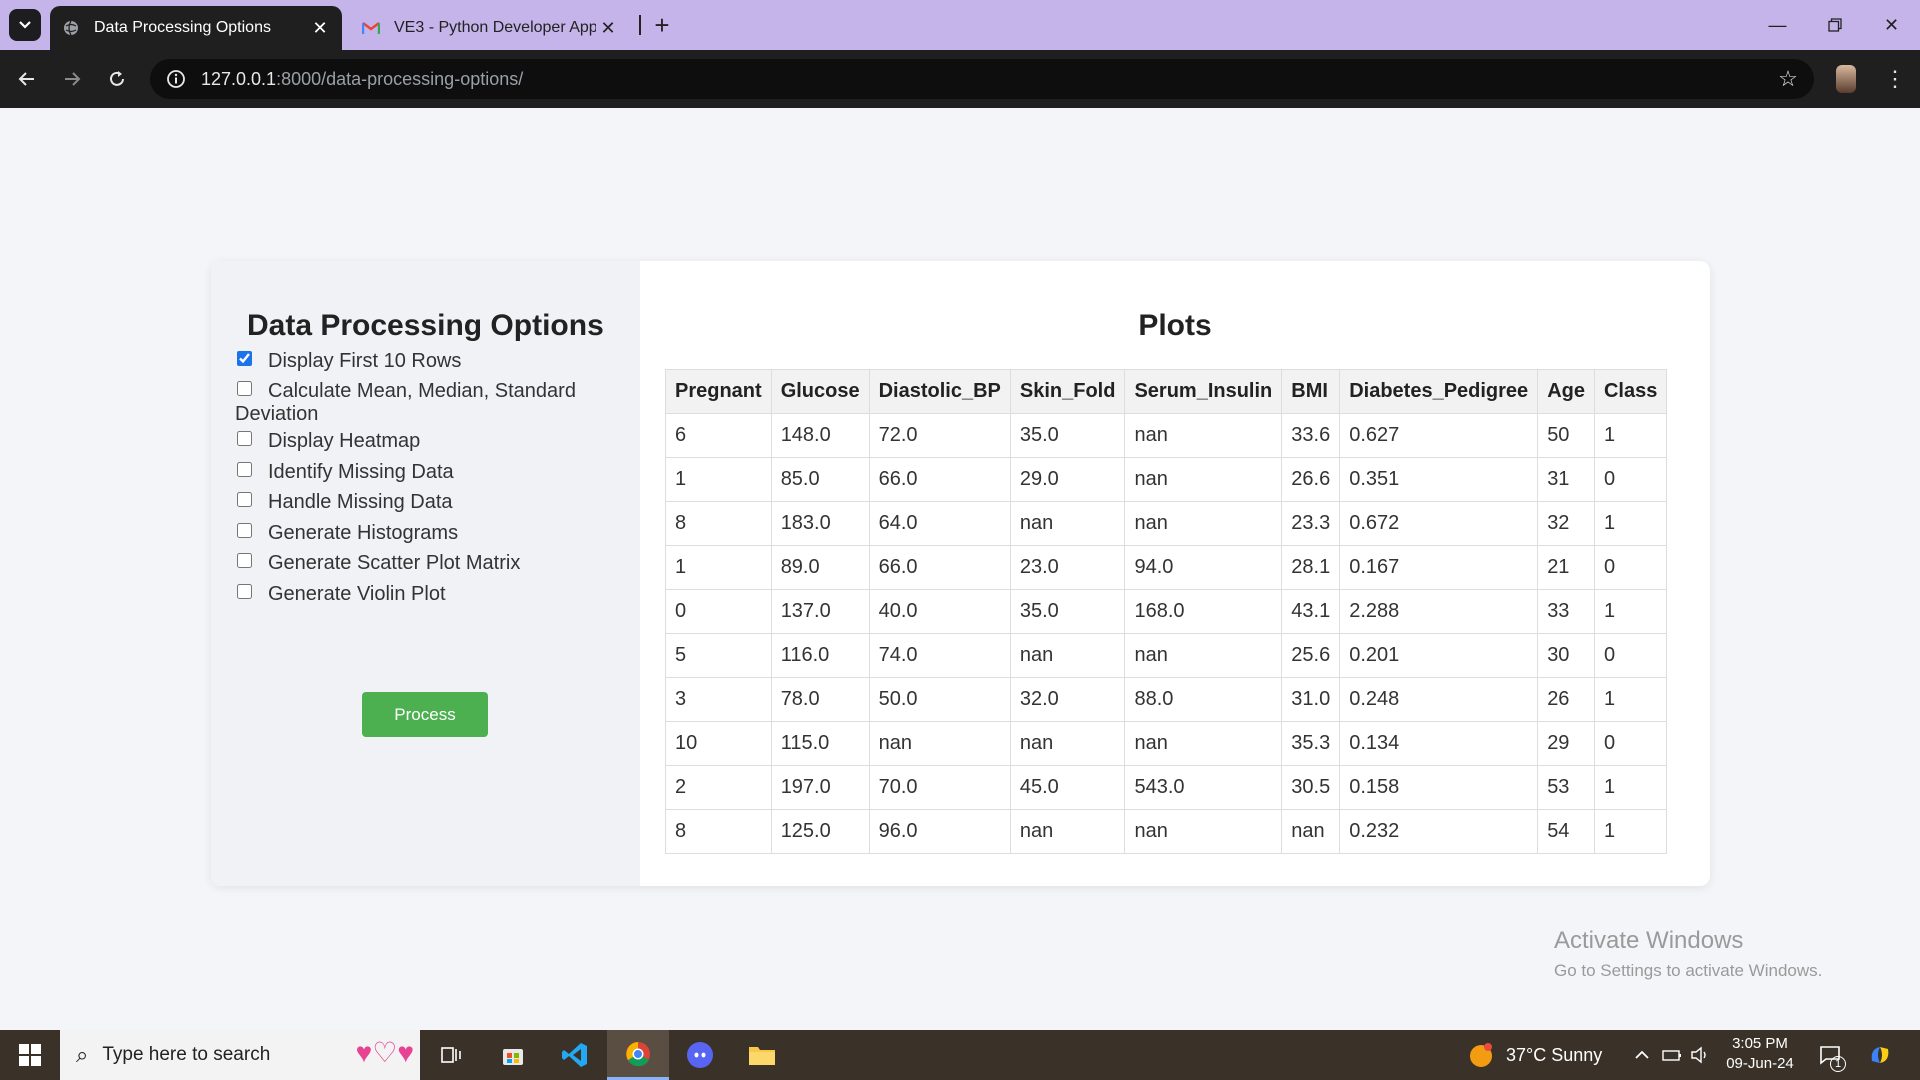 The width and height of the screenshot is (1920, 1080). What do you see at coordinates (1895, 79) in the screenshot?
I see `menu-kebab-icon: ⋮` at bounding box center [1895, 79].